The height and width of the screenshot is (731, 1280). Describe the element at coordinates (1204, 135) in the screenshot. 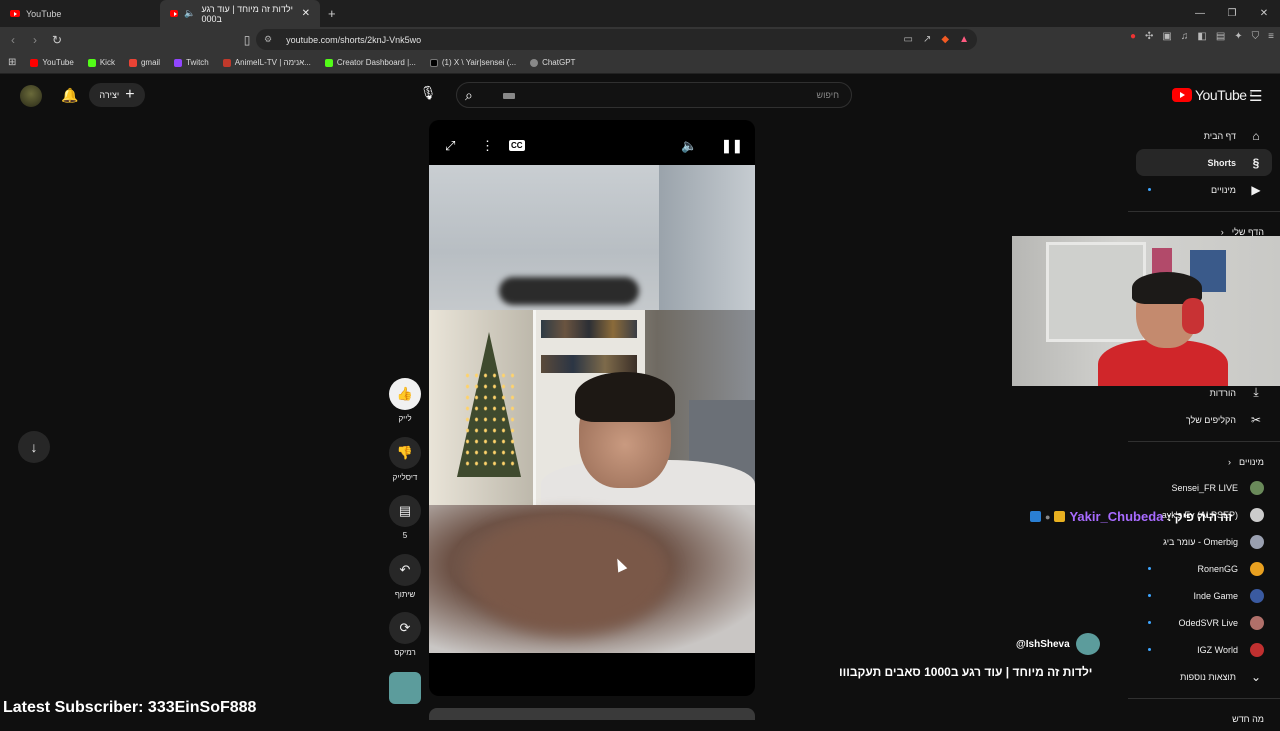

I see `sidebar-item-home: דף הבית ⌂` at that location.